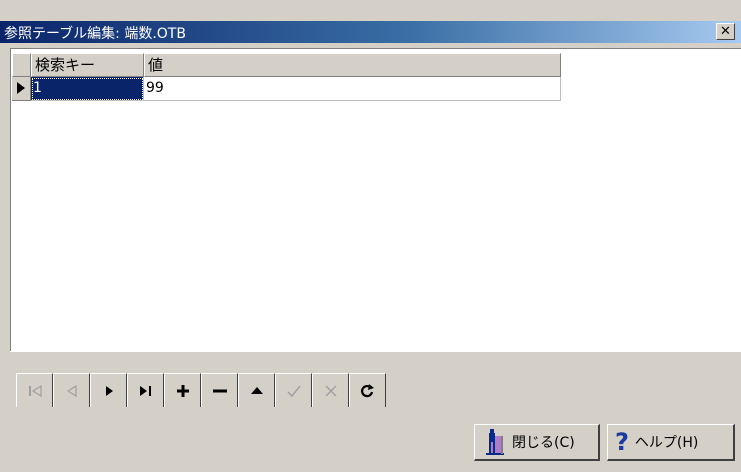 The height and width of the screenshot is (472, 741). What do you see at coordinates (21, 65) in the screenshot?
I see `row-indicator-header` at bounding box center [21, 65].